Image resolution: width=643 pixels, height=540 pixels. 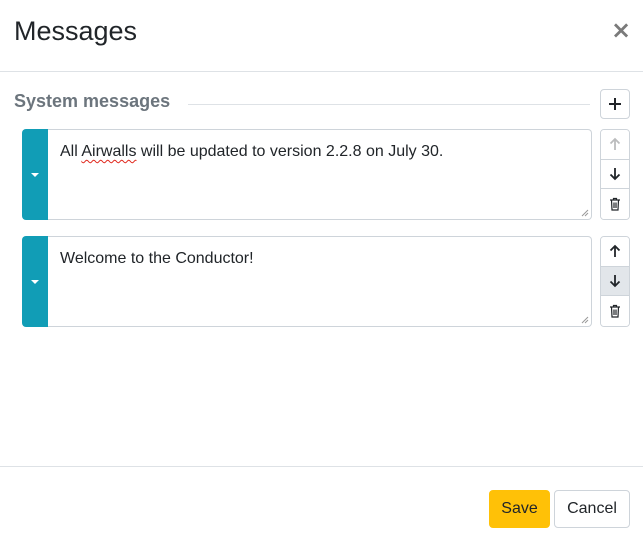 What do you see at coordinates (109, 151) in the screenshot?
I see `misspelled-word: Airwalls` at bounding box center [109, 151].